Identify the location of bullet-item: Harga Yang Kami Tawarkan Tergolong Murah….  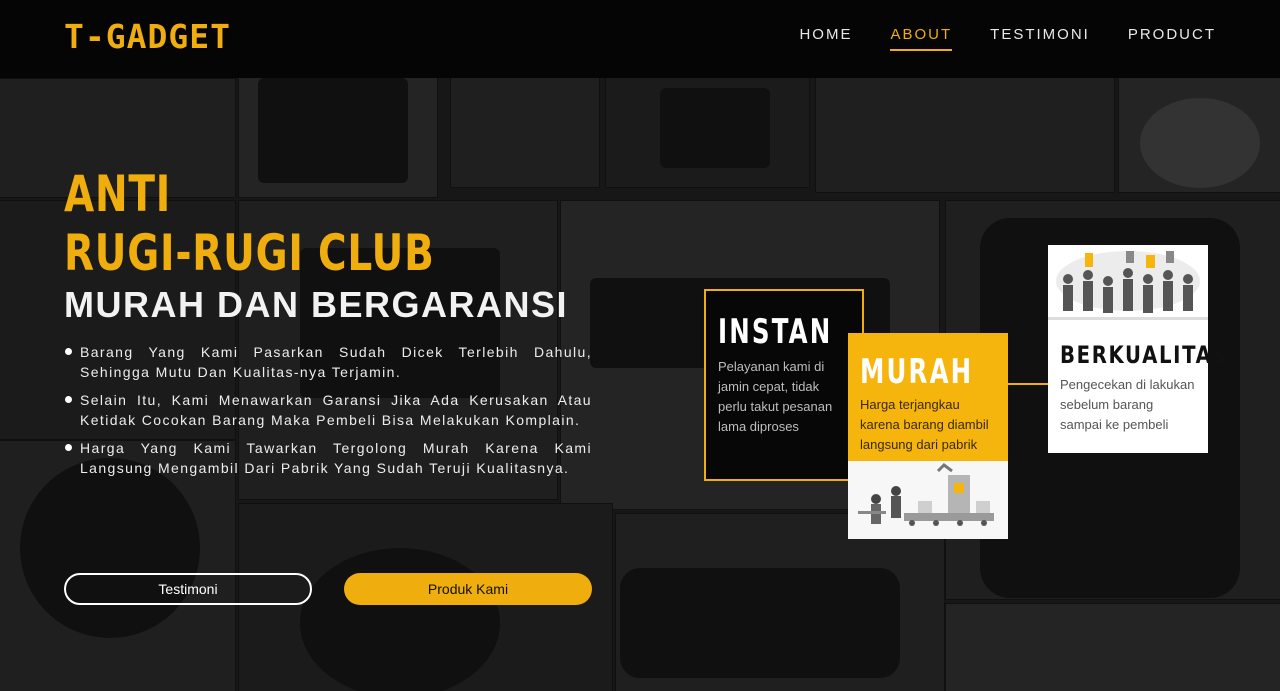
(328, 458).